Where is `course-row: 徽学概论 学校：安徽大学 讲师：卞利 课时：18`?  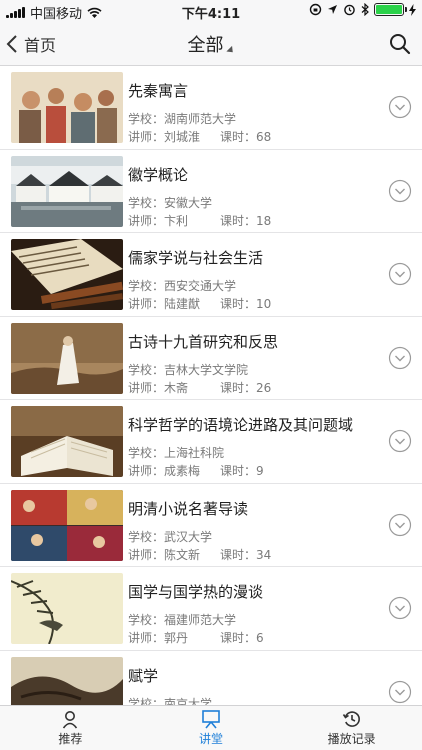
course-row: 徽学概论 学校：安徽大学 讲师：卞利 课时：18 is located at coordinates (211, 191).